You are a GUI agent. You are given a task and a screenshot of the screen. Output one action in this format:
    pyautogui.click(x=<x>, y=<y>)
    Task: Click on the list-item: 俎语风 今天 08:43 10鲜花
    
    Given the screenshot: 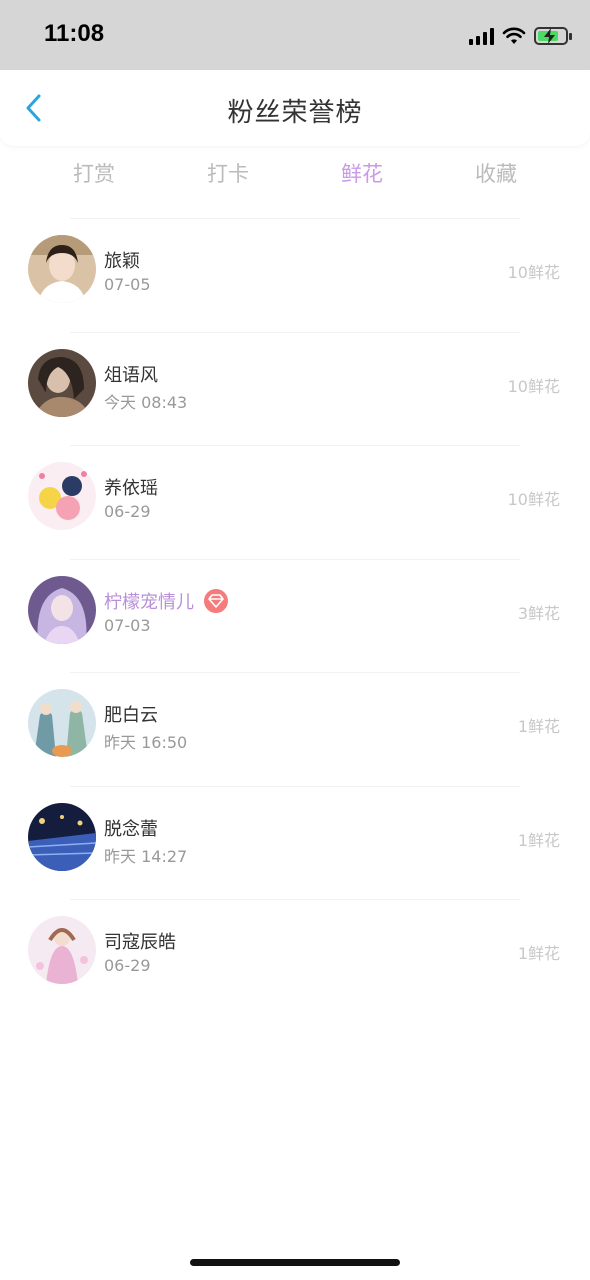 What is the action you would take?
    pyautogui.click(x=294, y=388)
    